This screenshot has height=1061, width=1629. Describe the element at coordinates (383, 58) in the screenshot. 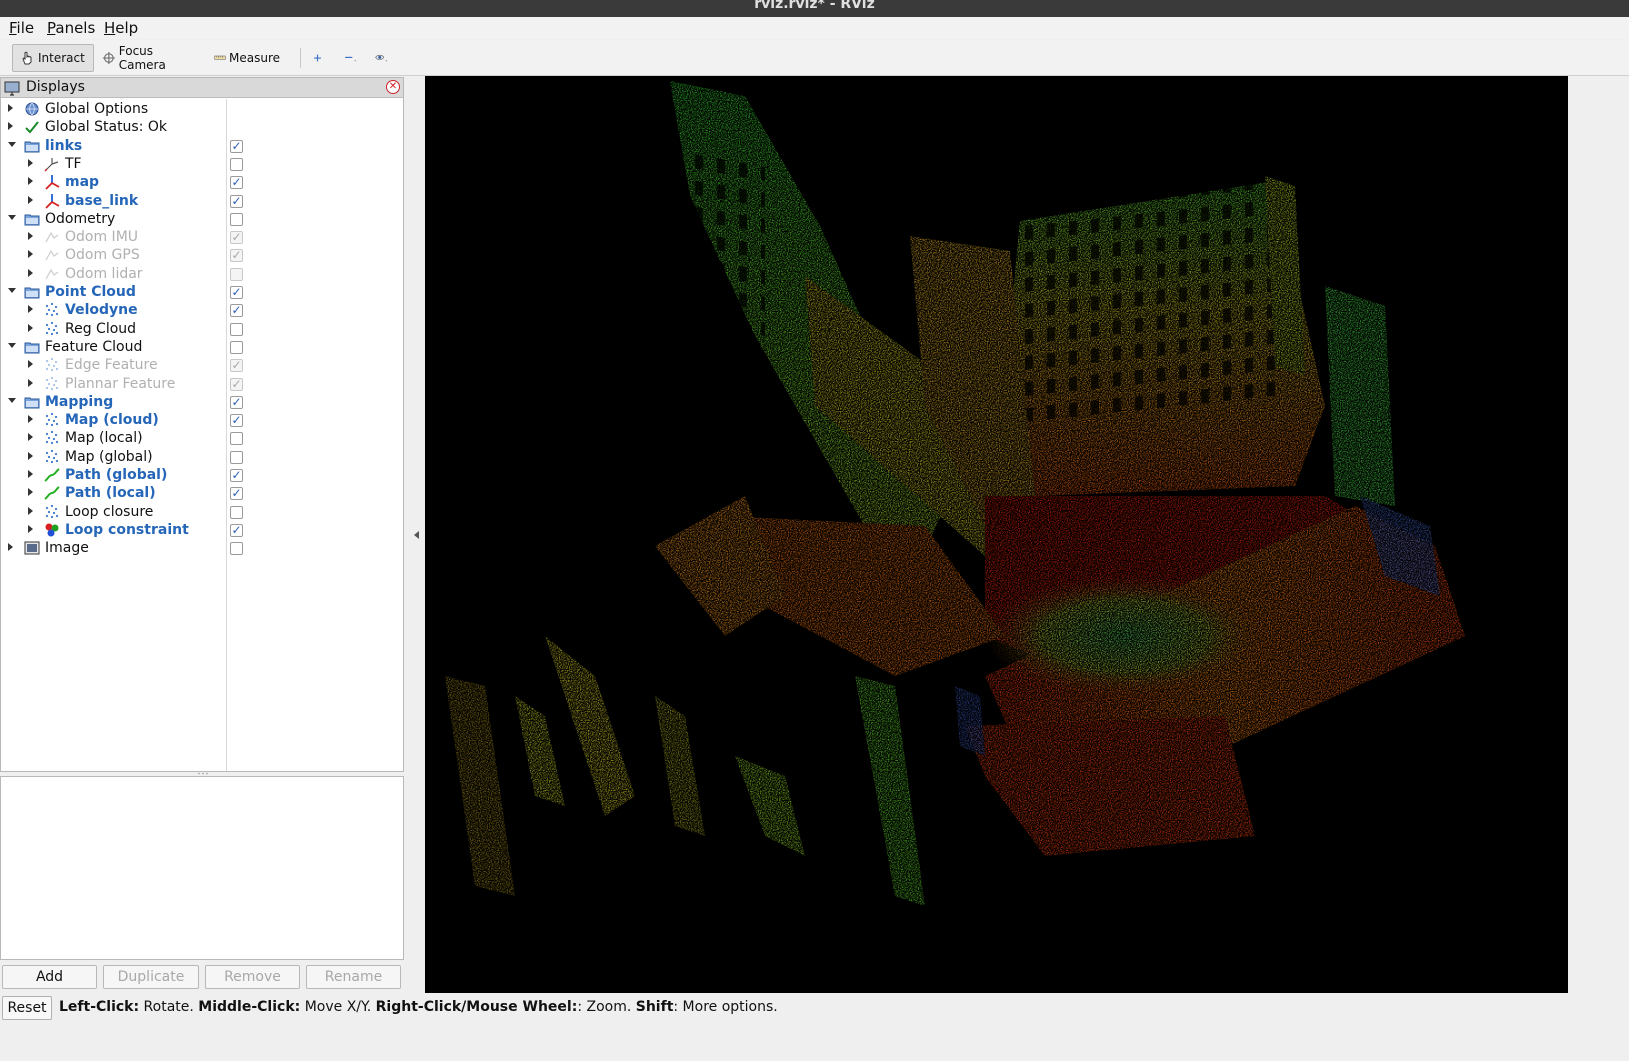

I see `tool-properties-button` at that location.